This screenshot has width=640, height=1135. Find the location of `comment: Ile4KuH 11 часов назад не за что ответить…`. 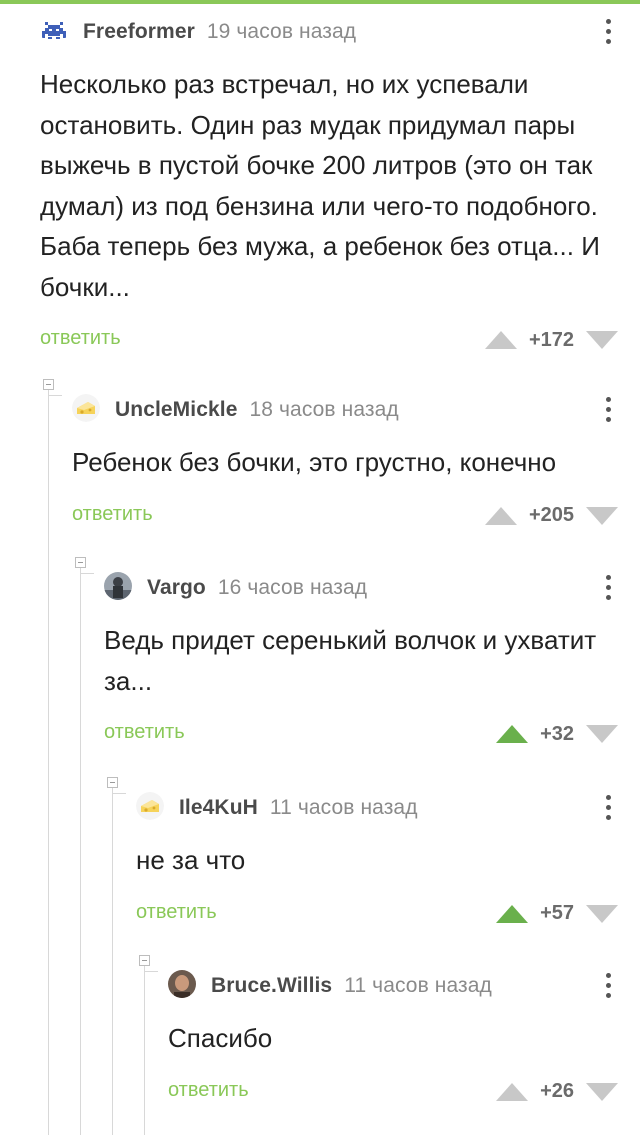

comment: Ile4KuH 11 часов назад не за что ответить… is located at coordinates (388, 860).